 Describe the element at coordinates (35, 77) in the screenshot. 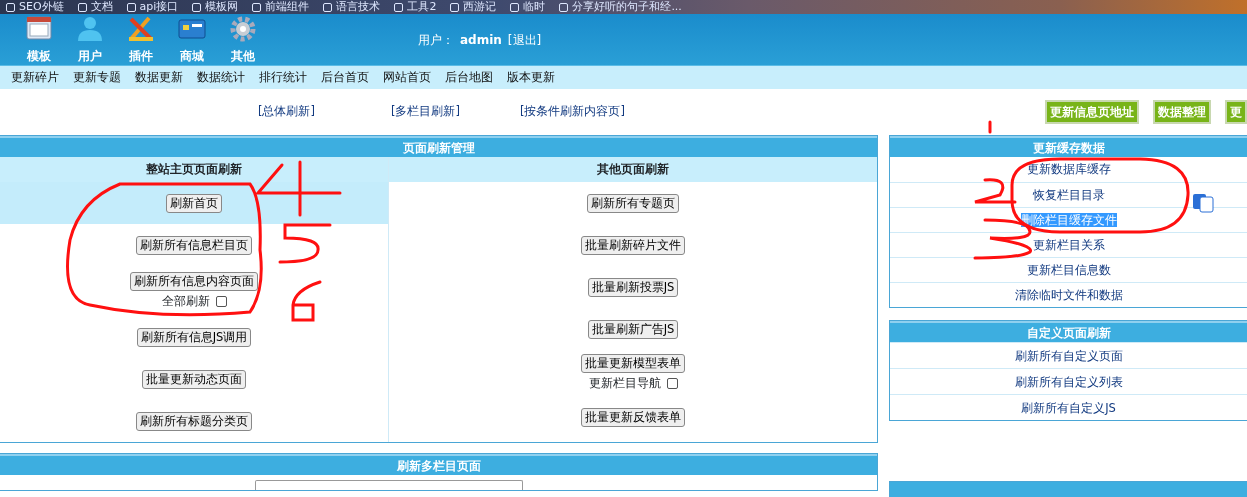

I see `nav-link: 更新碎片` at that location.